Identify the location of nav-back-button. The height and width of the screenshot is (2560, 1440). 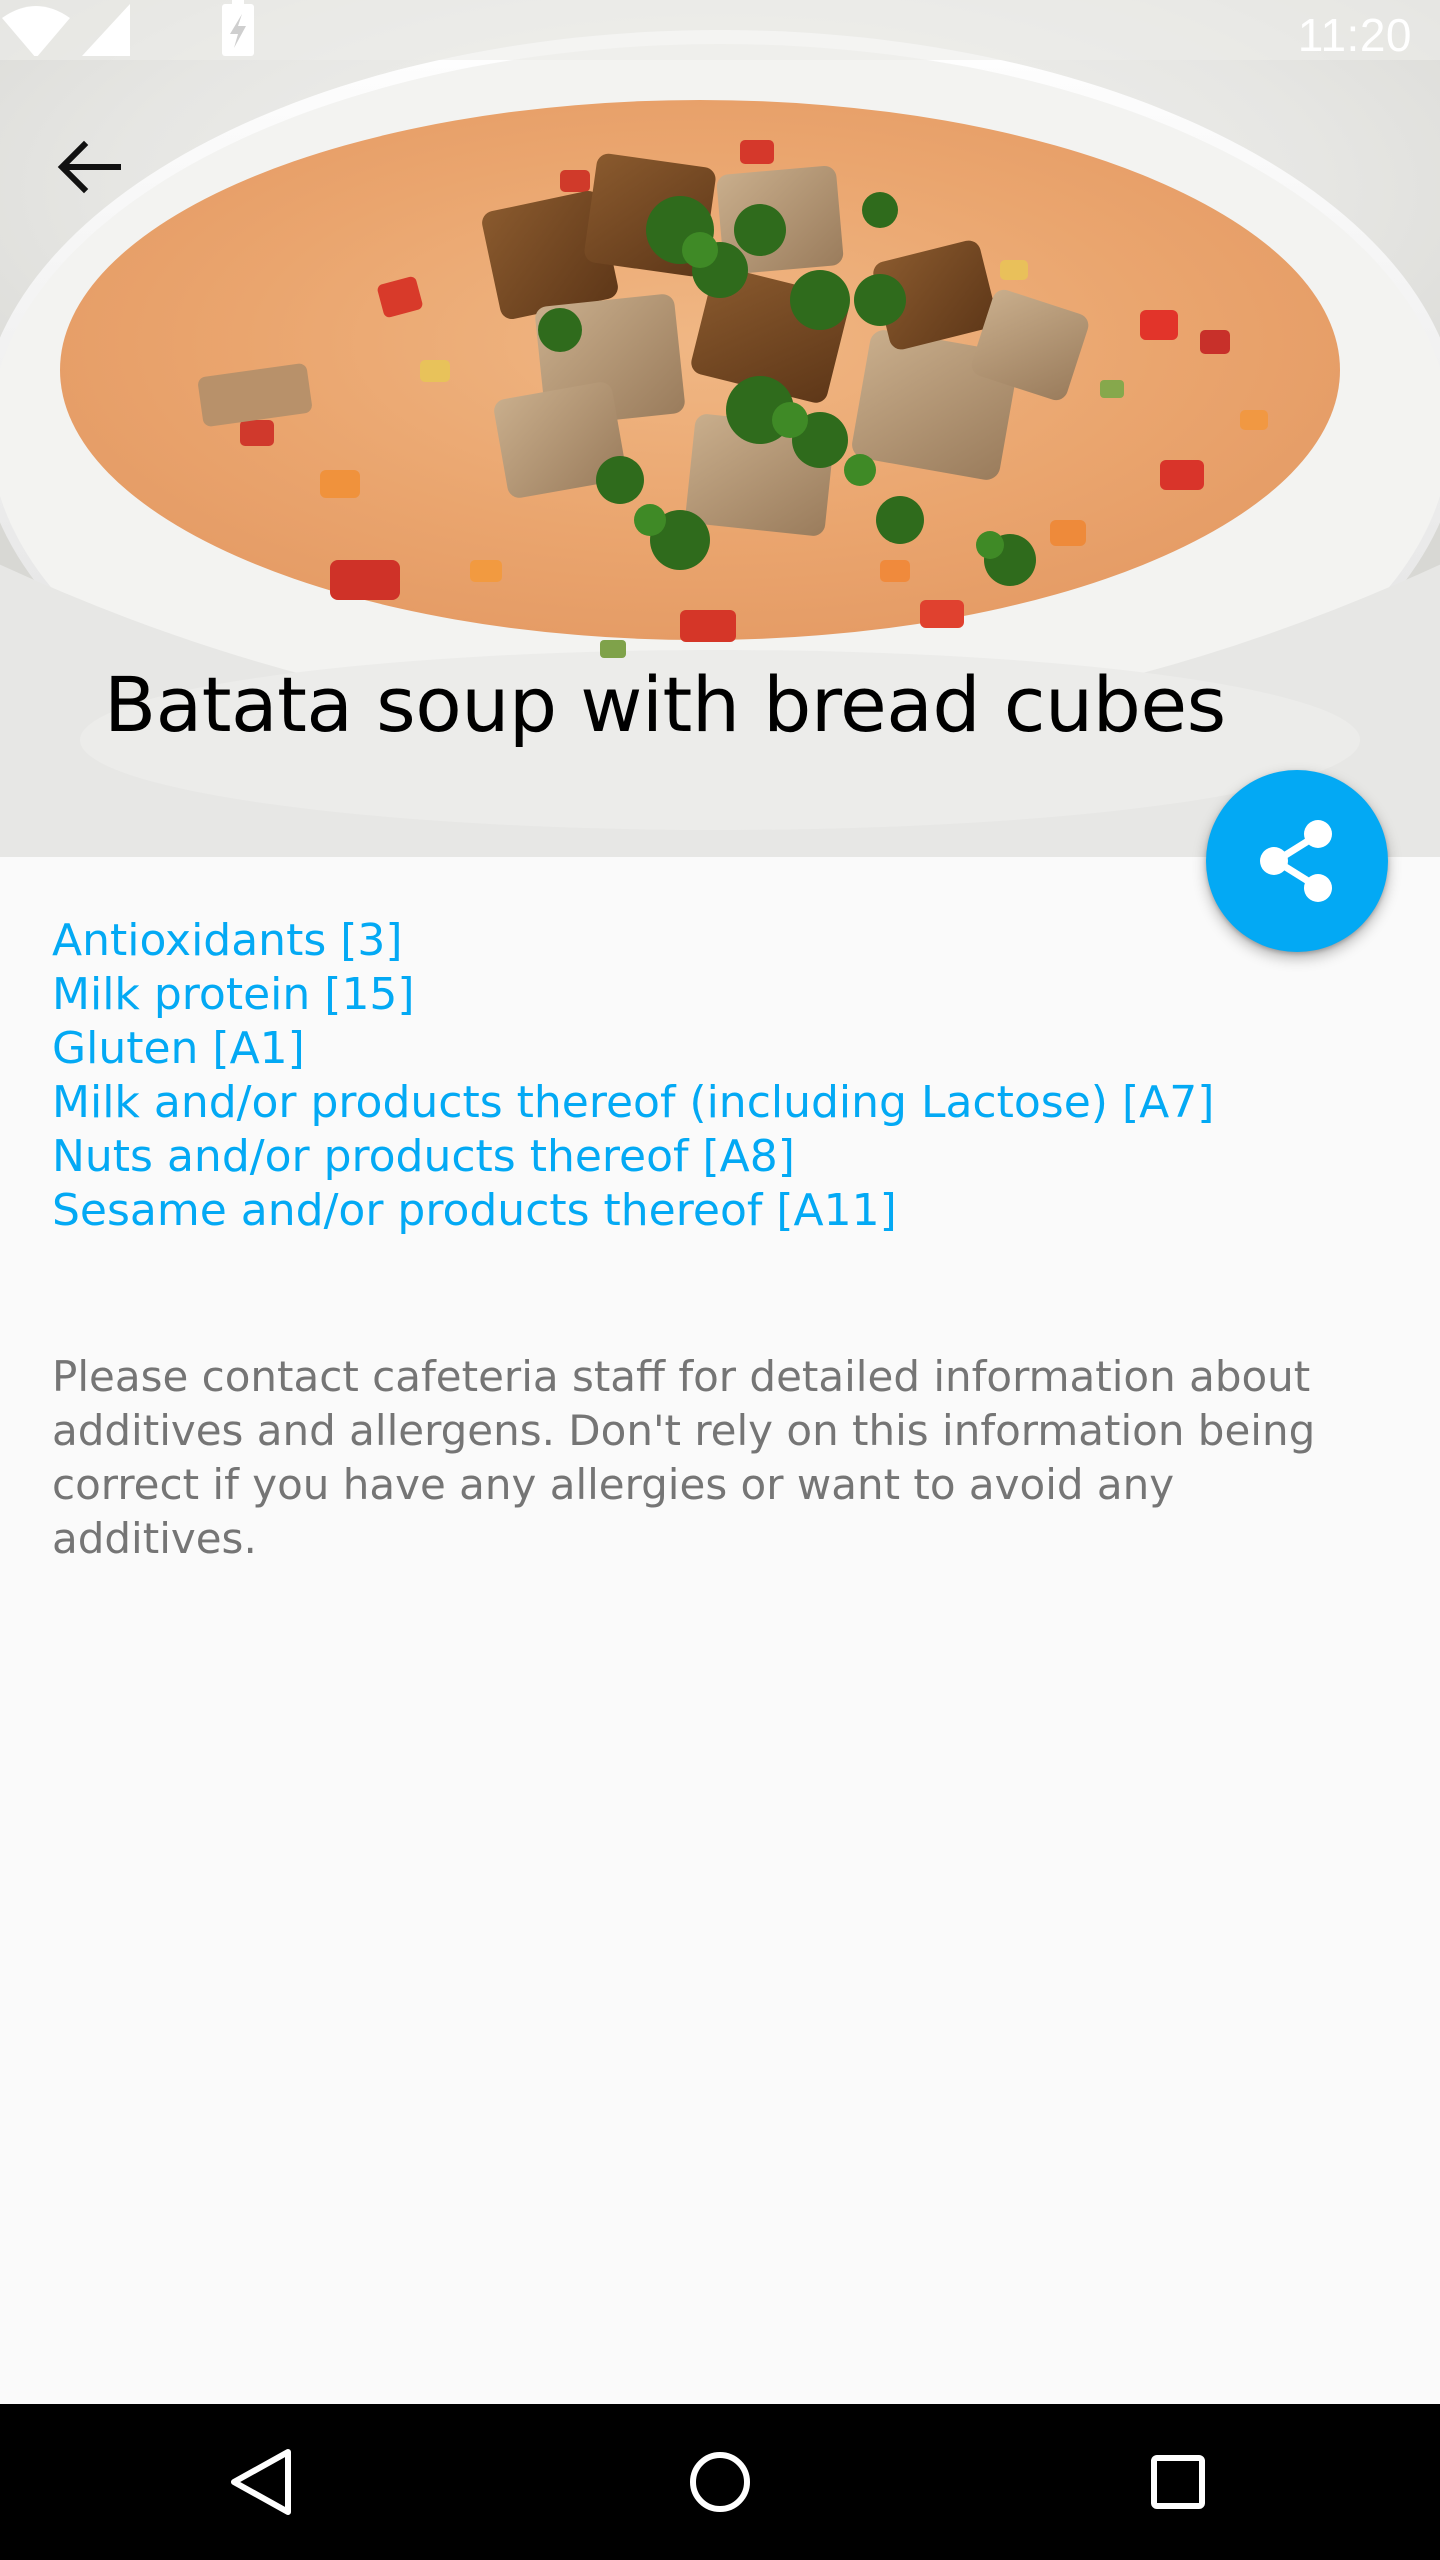
(262, 2482).